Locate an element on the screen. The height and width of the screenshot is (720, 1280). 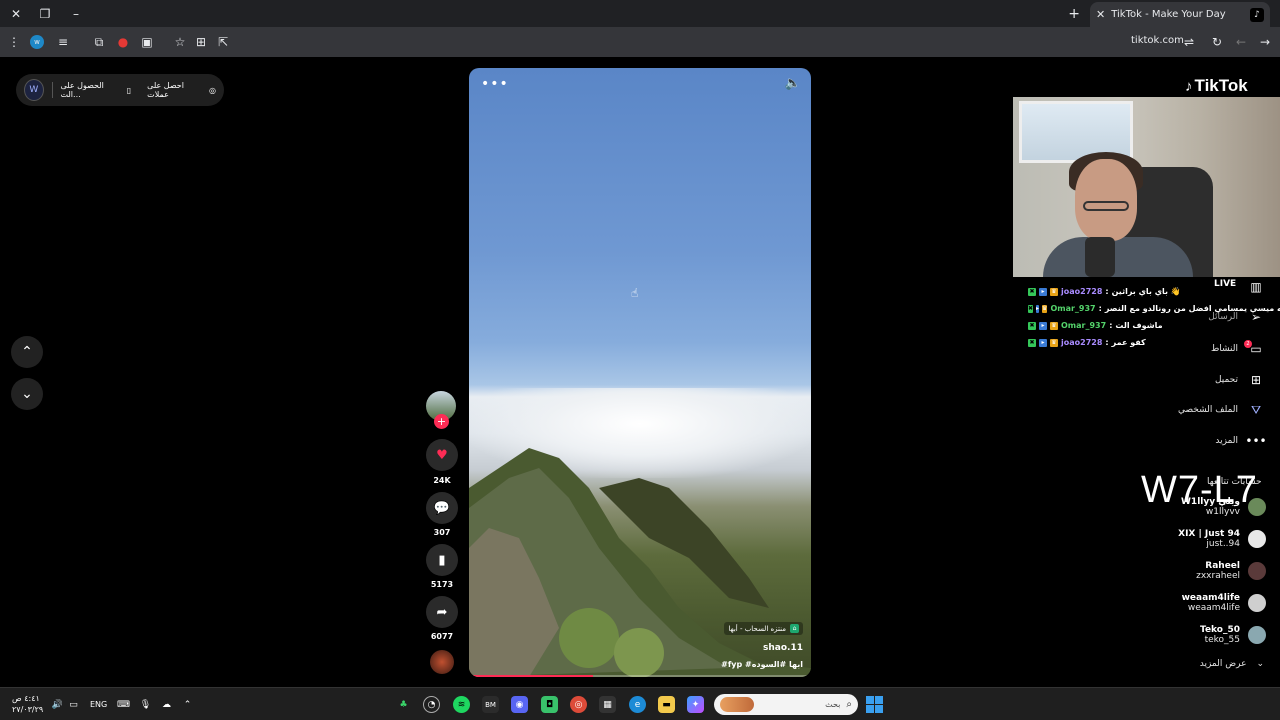
clock-date: ٢٧/٠٣/٢٩ is located at coordinates (27, 709).